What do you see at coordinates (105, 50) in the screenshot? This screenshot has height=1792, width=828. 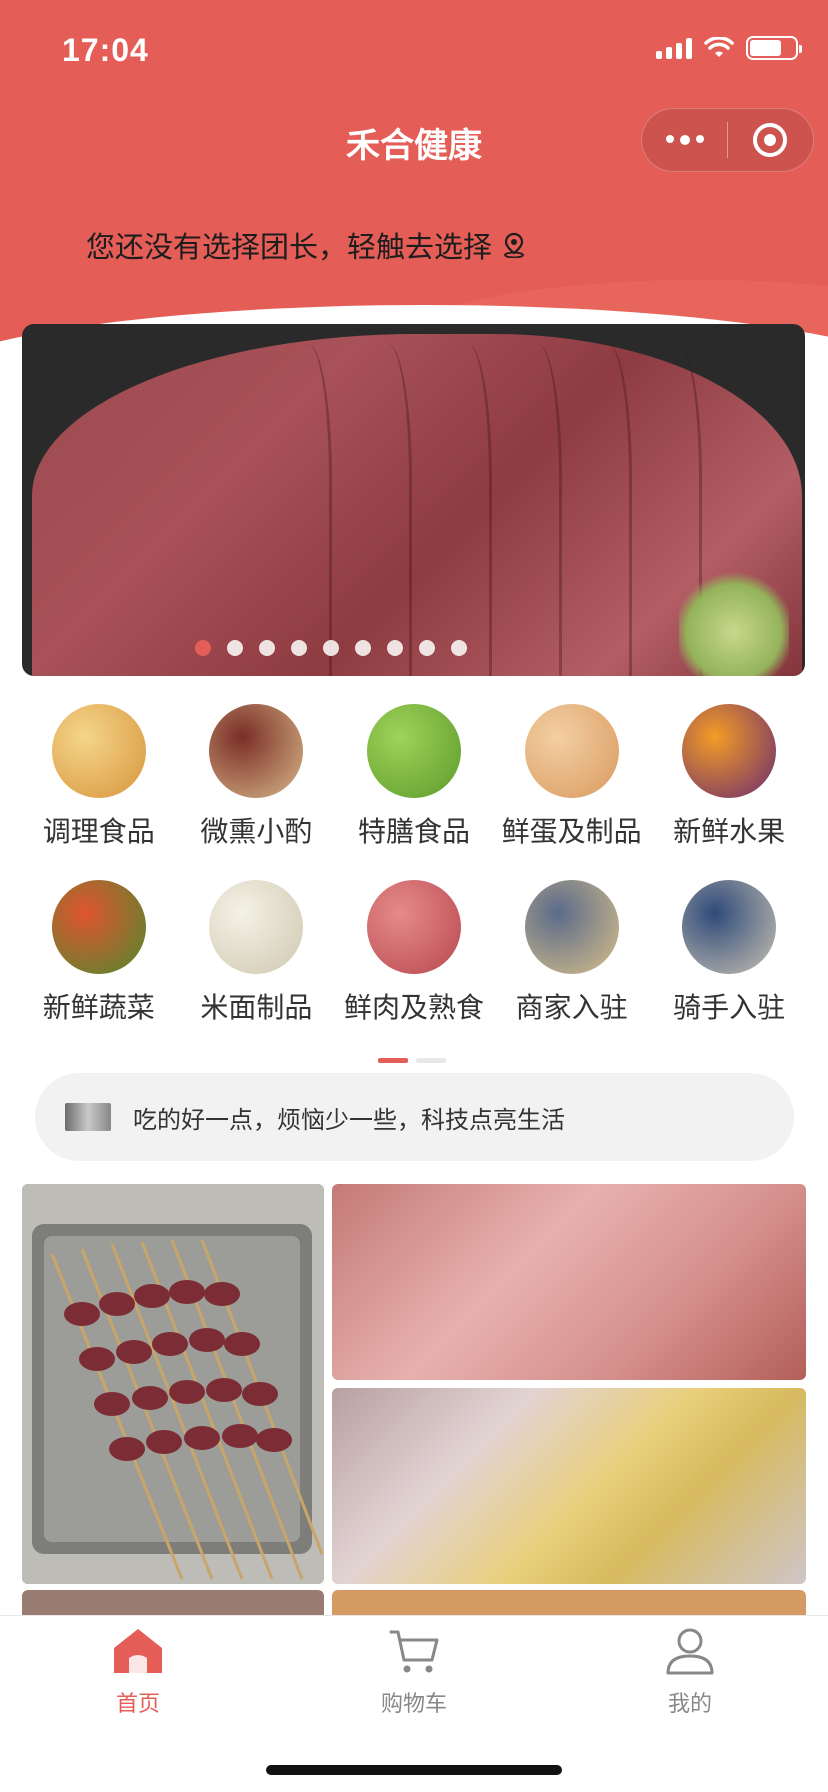 I see `status-time: 17:04` at bounding box center [105, 50].